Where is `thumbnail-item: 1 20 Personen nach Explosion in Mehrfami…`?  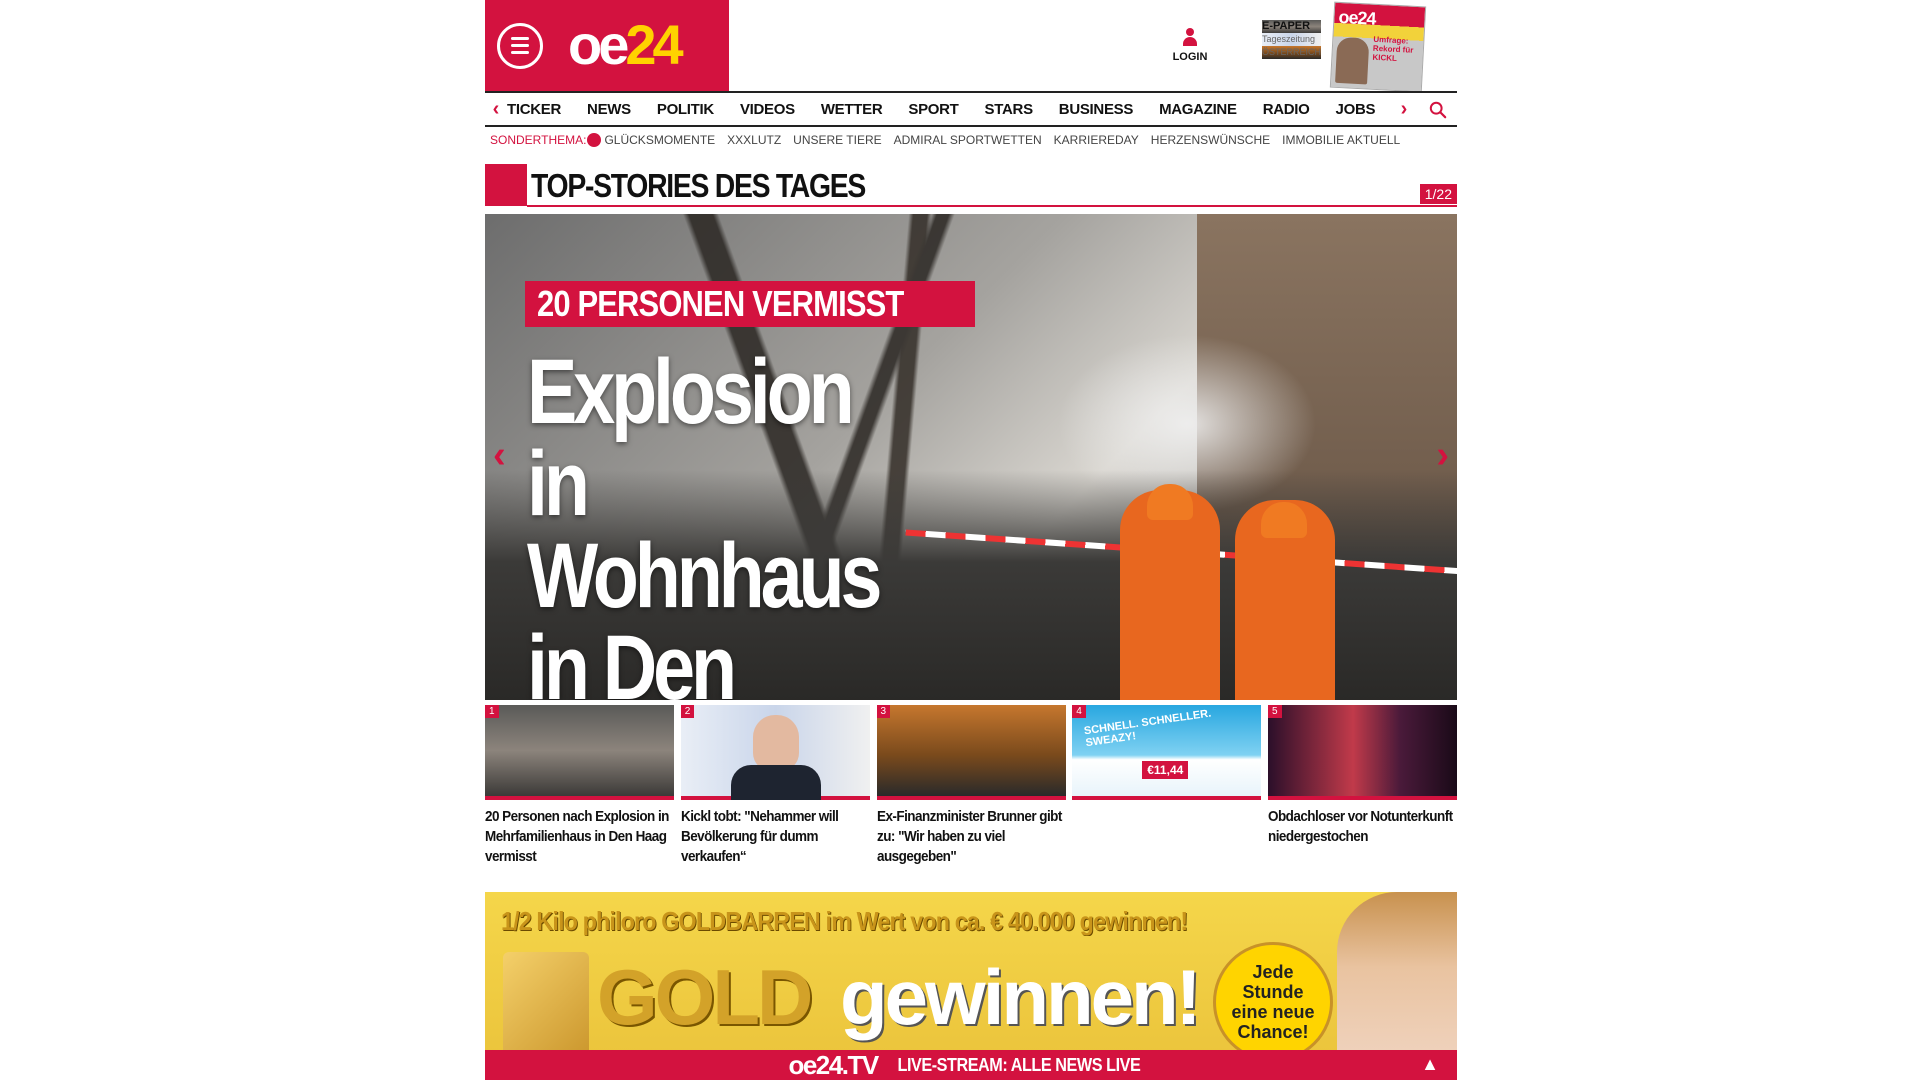 thumbnail-item: 1 20 Personen nach Explosion in Mehrfami… is located at coordinates (579, 786).